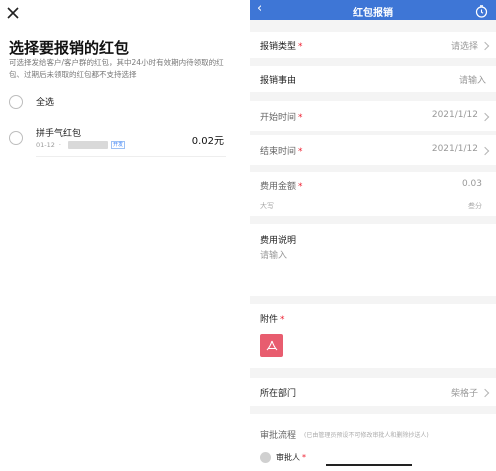 The image size is (496, 471). I want to click on department-row: 所在部门 柴格子, so click(373, 392).